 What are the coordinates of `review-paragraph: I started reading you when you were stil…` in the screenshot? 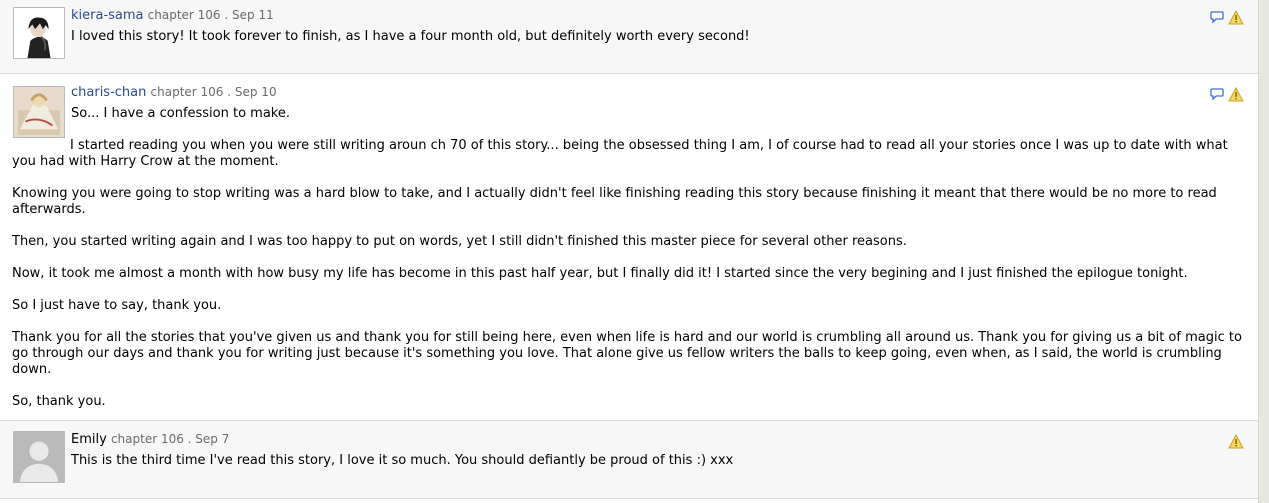 It's located at (620, 153).